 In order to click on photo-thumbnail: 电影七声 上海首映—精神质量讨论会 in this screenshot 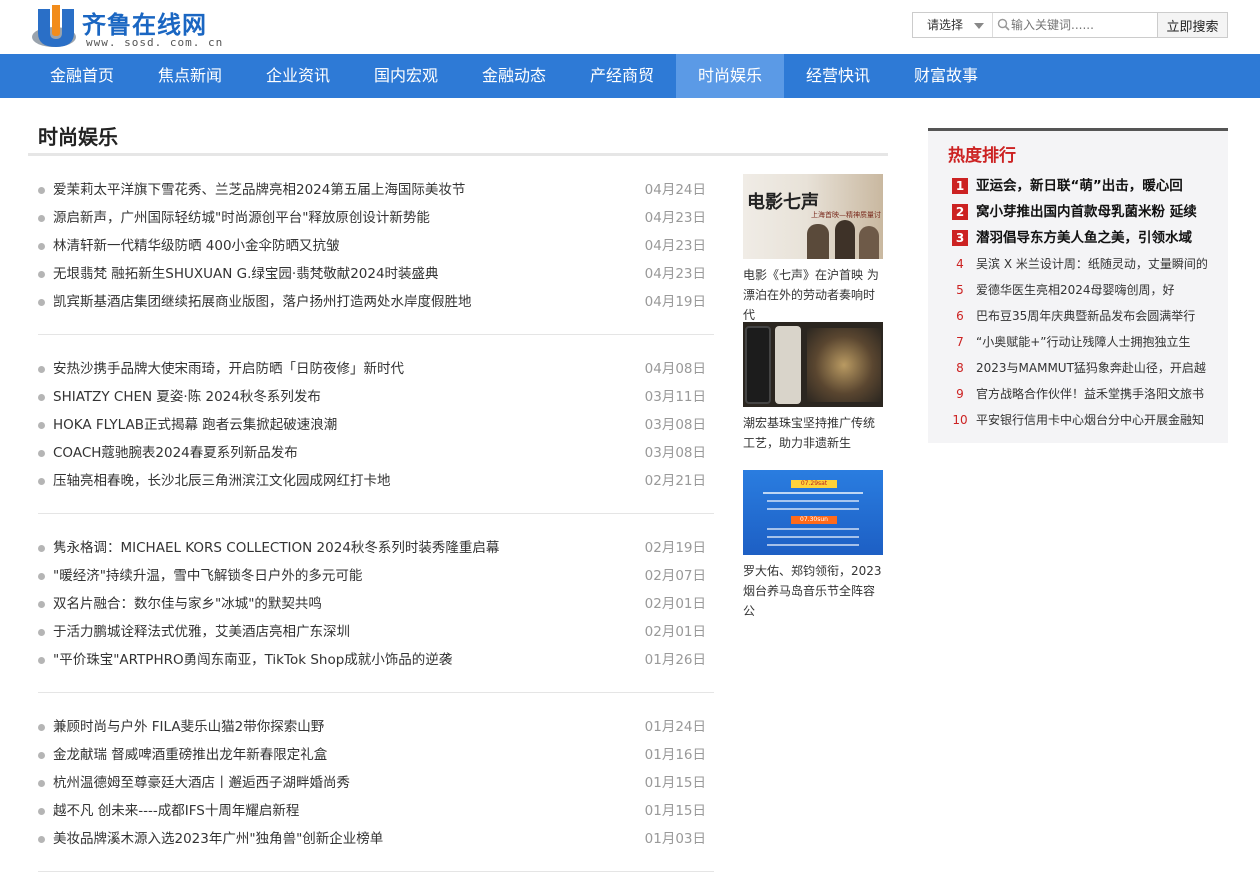, I will do `click(813, 216)`.